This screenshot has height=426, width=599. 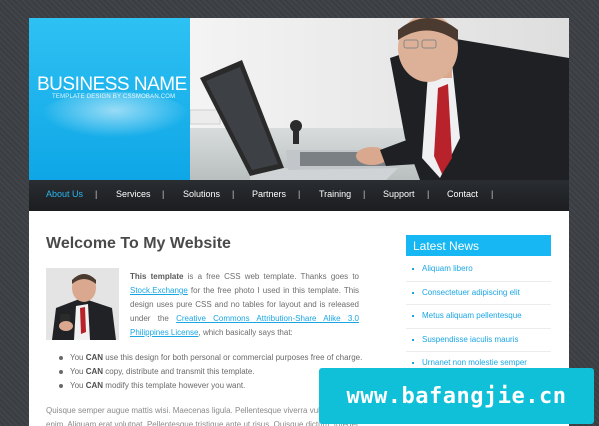 I want to click on news-item: Suspendisse iaculis mauris, so click(x=478, y=340).